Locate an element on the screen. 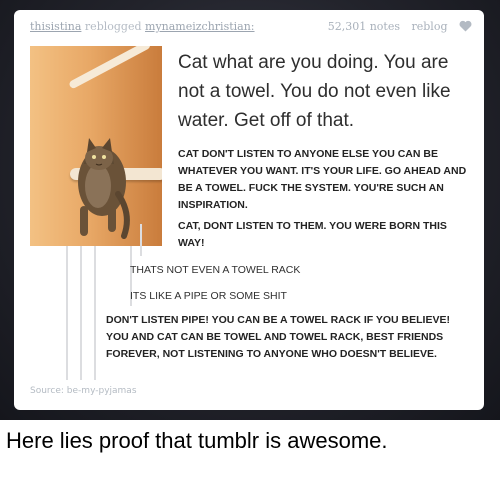  source-user-link: mynameizchristian: is located at coordinates (200, 26).